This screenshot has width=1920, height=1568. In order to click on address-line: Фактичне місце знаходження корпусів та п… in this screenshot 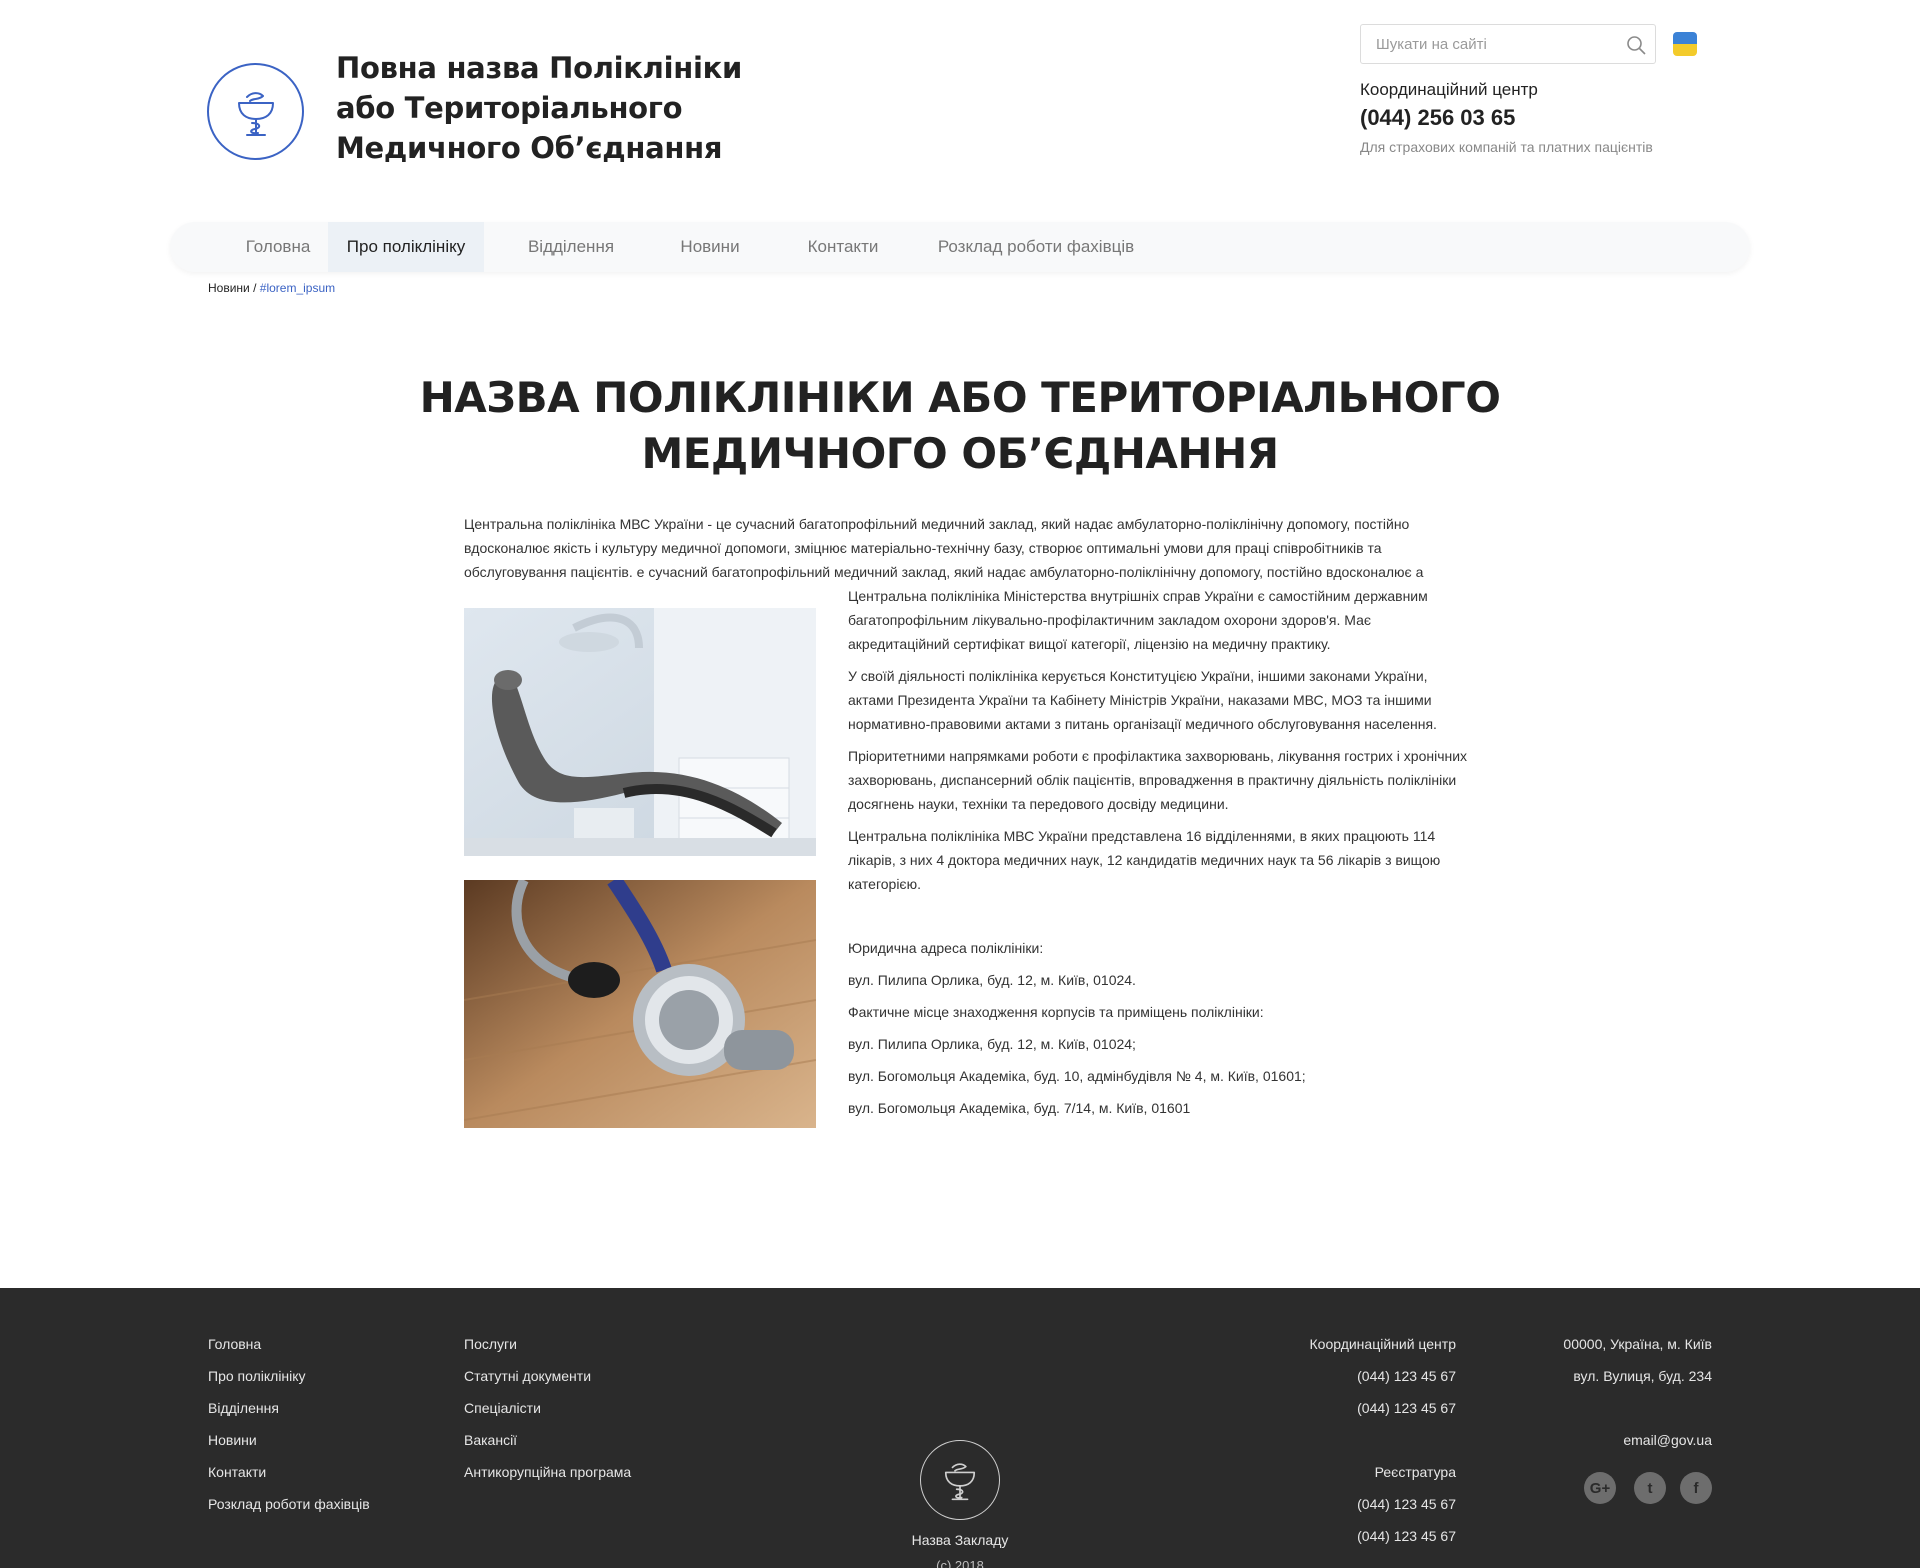, I will do `click(1056, 1012)`.